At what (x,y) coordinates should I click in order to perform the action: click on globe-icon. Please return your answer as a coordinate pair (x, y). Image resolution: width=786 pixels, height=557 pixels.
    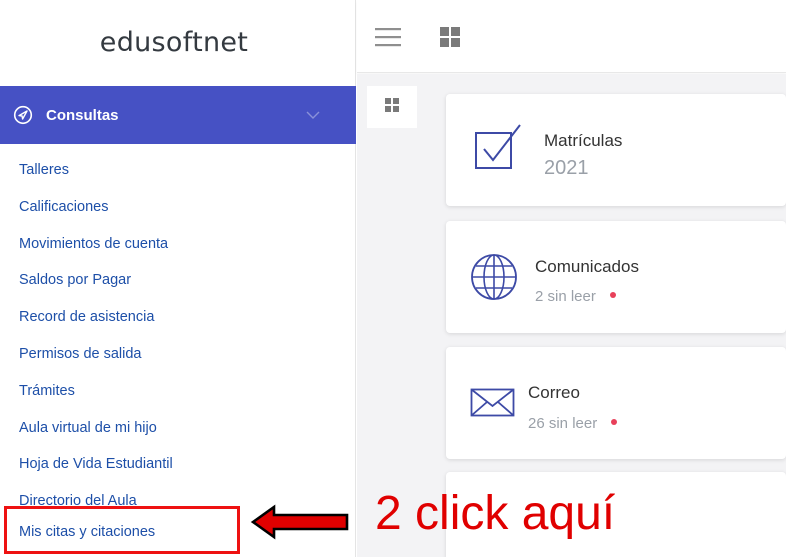
    Looking at the image, I should click on (494, 277).